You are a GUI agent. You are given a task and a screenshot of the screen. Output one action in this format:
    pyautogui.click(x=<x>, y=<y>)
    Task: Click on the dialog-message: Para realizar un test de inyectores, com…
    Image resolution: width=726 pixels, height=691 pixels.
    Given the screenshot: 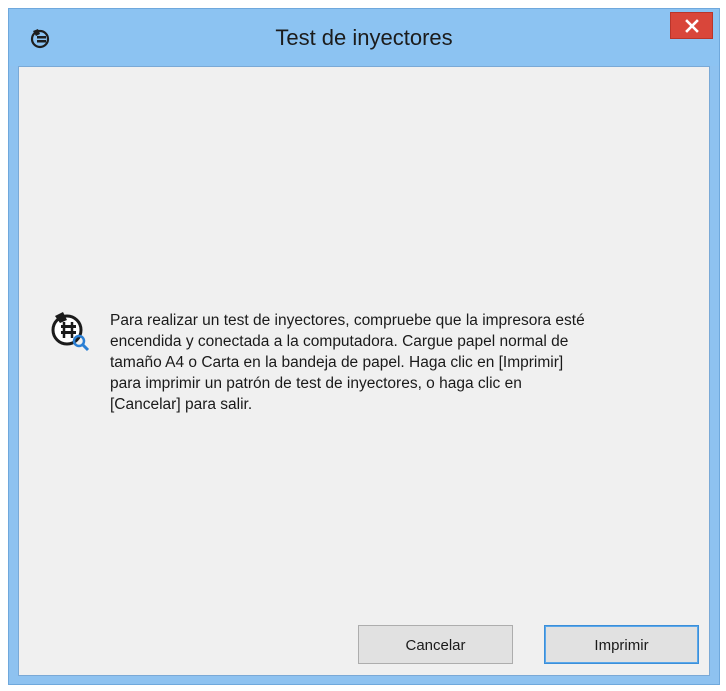 What is the action you would take?
    pyautogui.click(x=347, y=362)
    